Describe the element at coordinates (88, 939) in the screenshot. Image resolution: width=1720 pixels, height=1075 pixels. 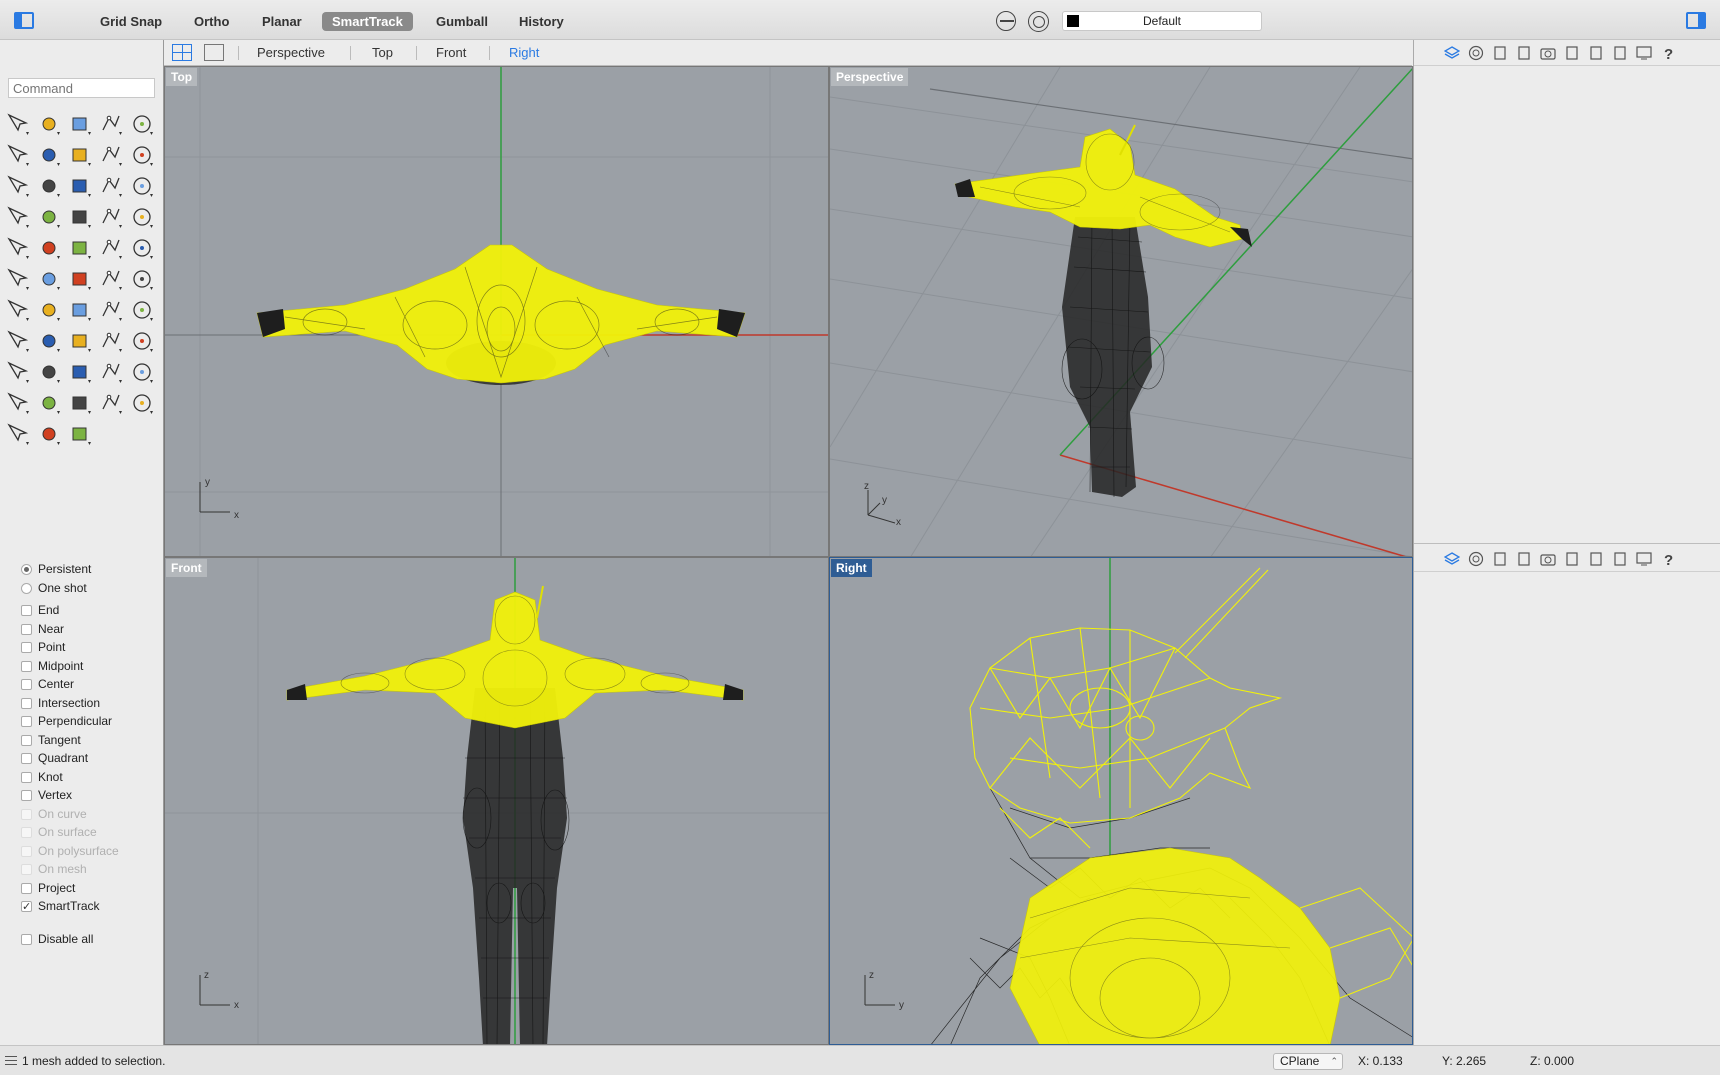
I see `osnap-disable-all: Disable all` at that location.